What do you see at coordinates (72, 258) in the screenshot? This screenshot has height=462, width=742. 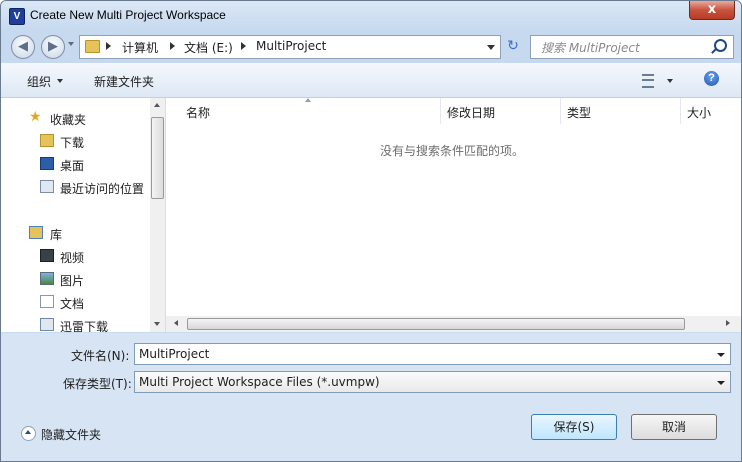 I see `sidebar-item-label: 视频` at bounding box center [72, 258].